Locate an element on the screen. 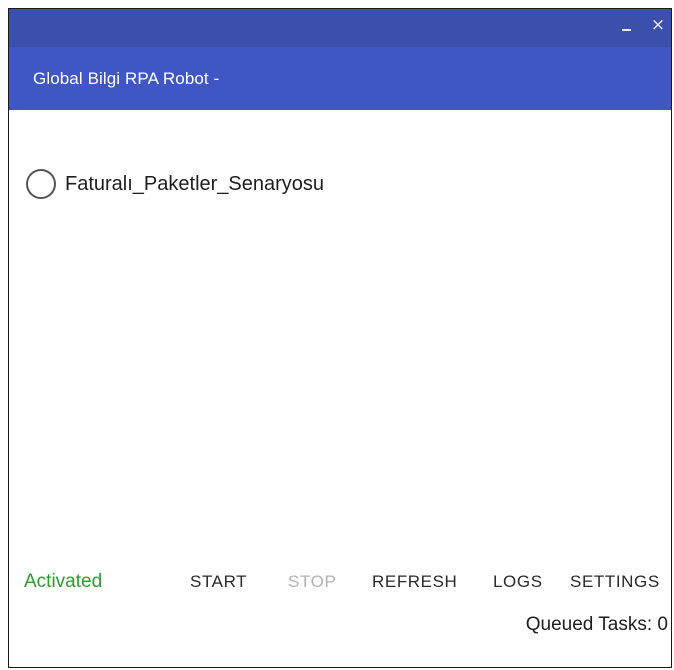 This screenshot has height=670, width=674. minimize-icon is located at coordinates (626, 30).